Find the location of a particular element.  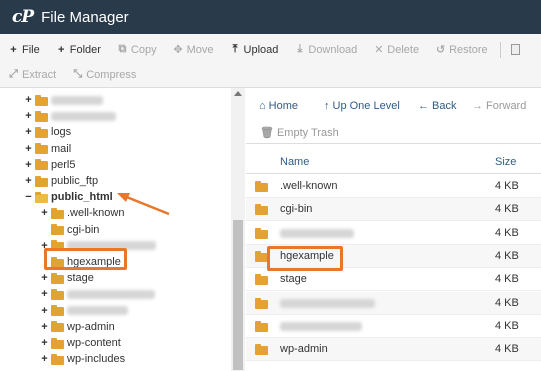

tree-item-wp-admin: + wp-admin is located at coordinates (77, 327).